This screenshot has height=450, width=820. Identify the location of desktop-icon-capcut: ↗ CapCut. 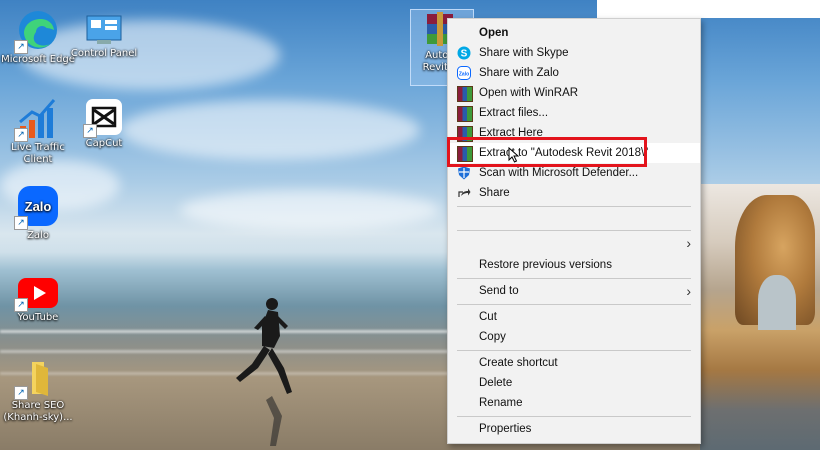
(104, 124).